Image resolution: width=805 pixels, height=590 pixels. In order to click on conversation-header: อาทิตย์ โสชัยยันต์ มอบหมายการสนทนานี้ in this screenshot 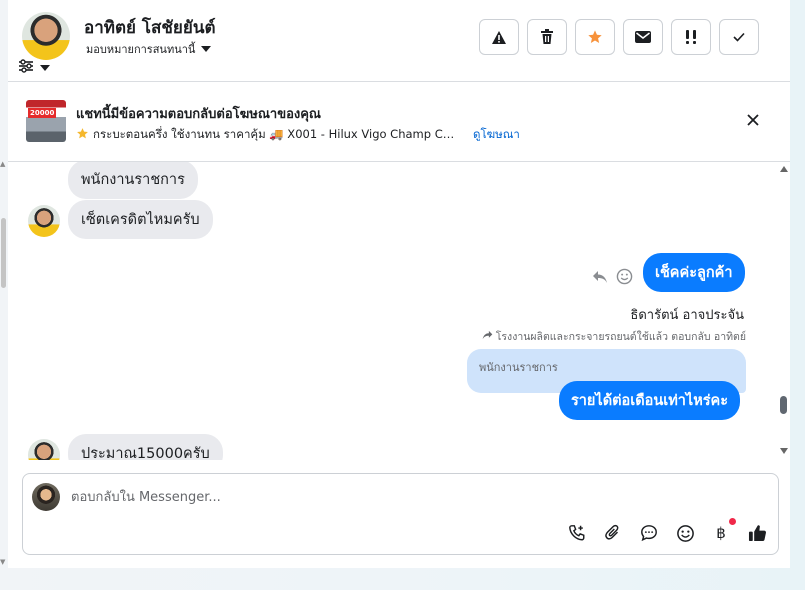, I will do `click(399, 41)`.